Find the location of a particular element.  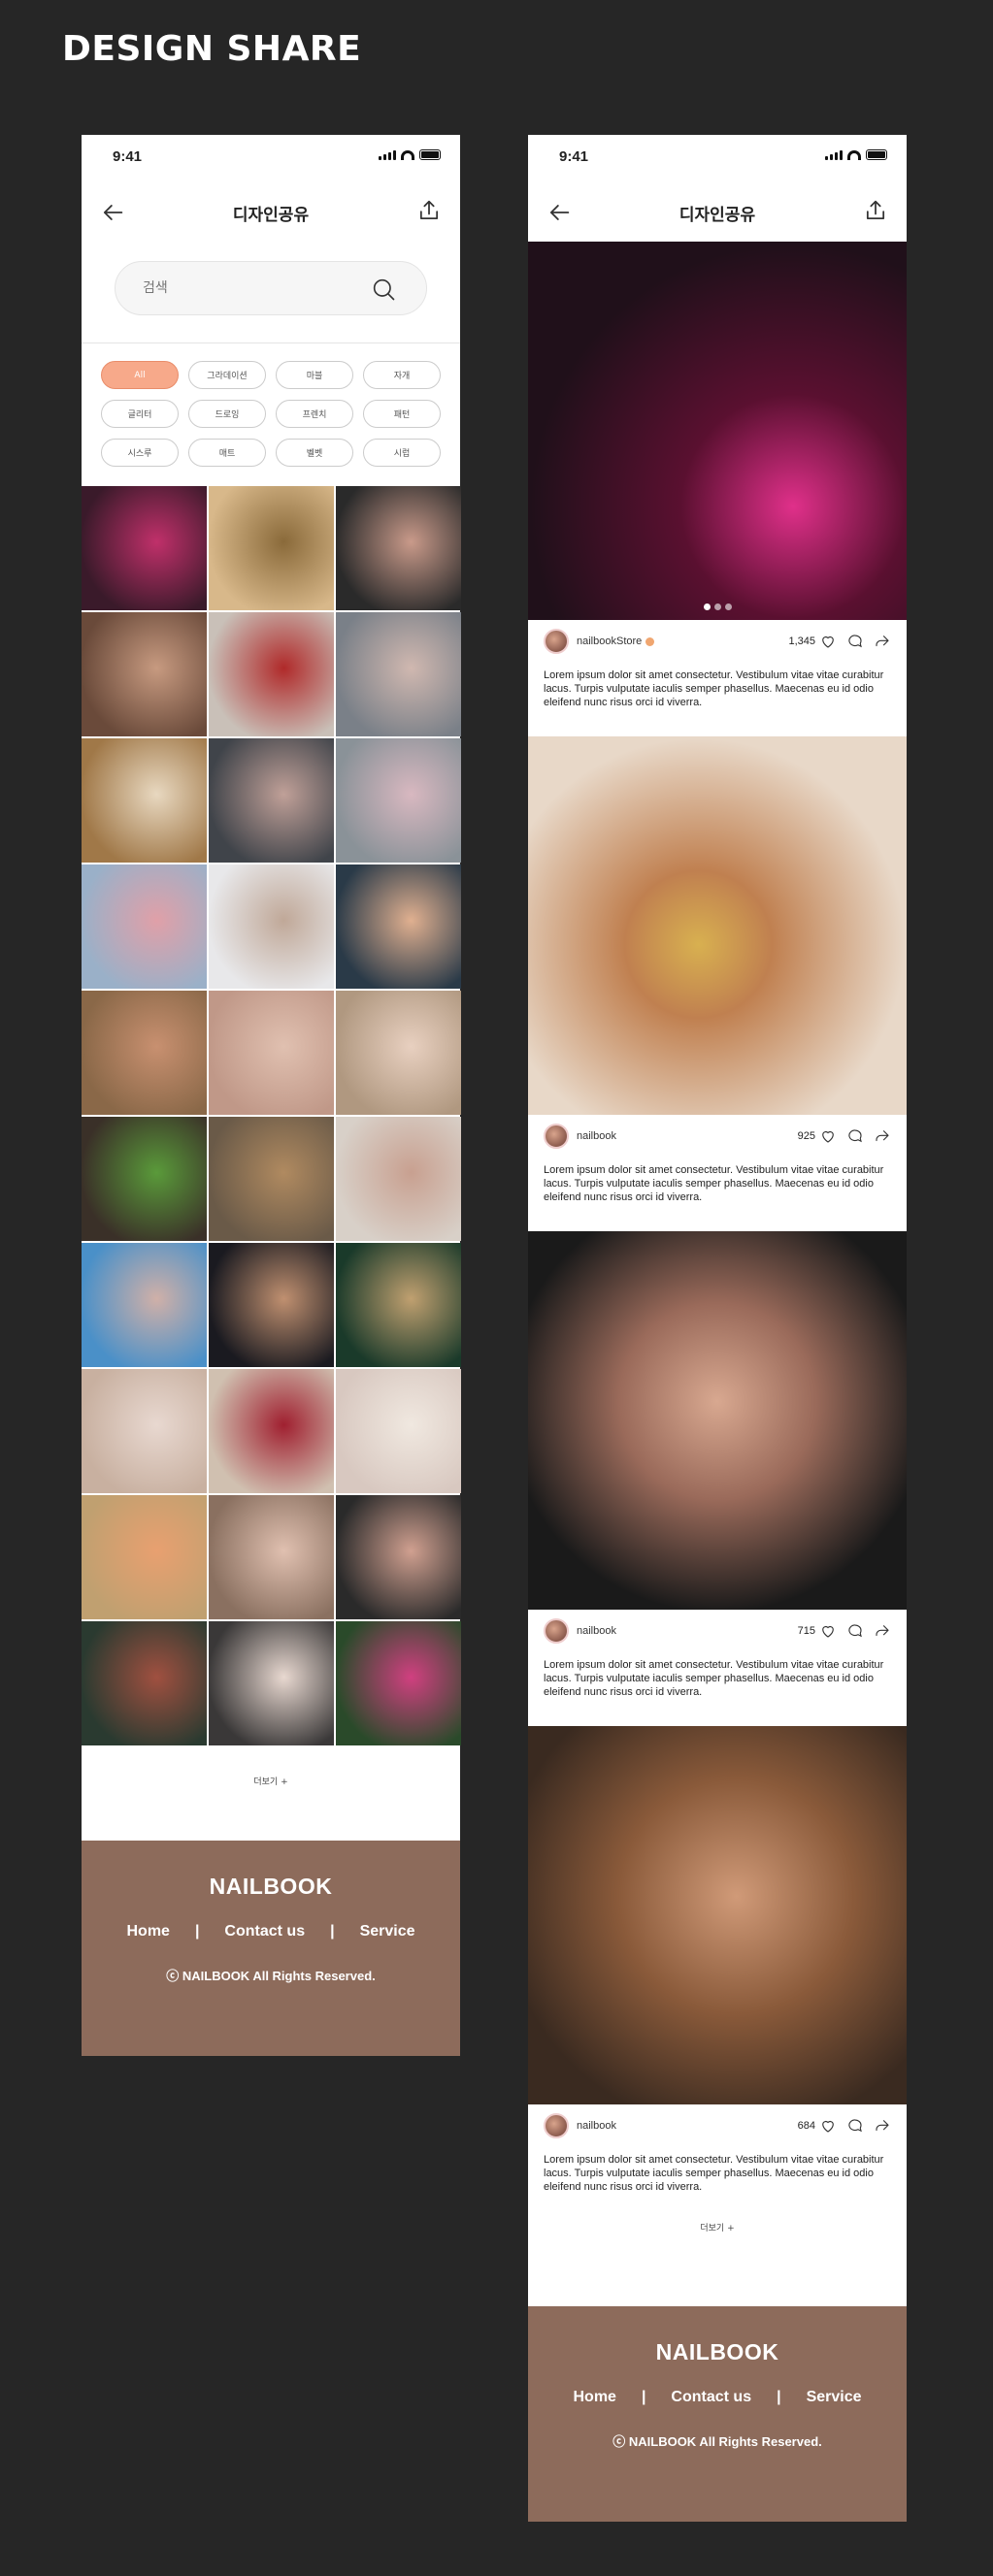

filter-chip: All is located at coordinates (140, 375).